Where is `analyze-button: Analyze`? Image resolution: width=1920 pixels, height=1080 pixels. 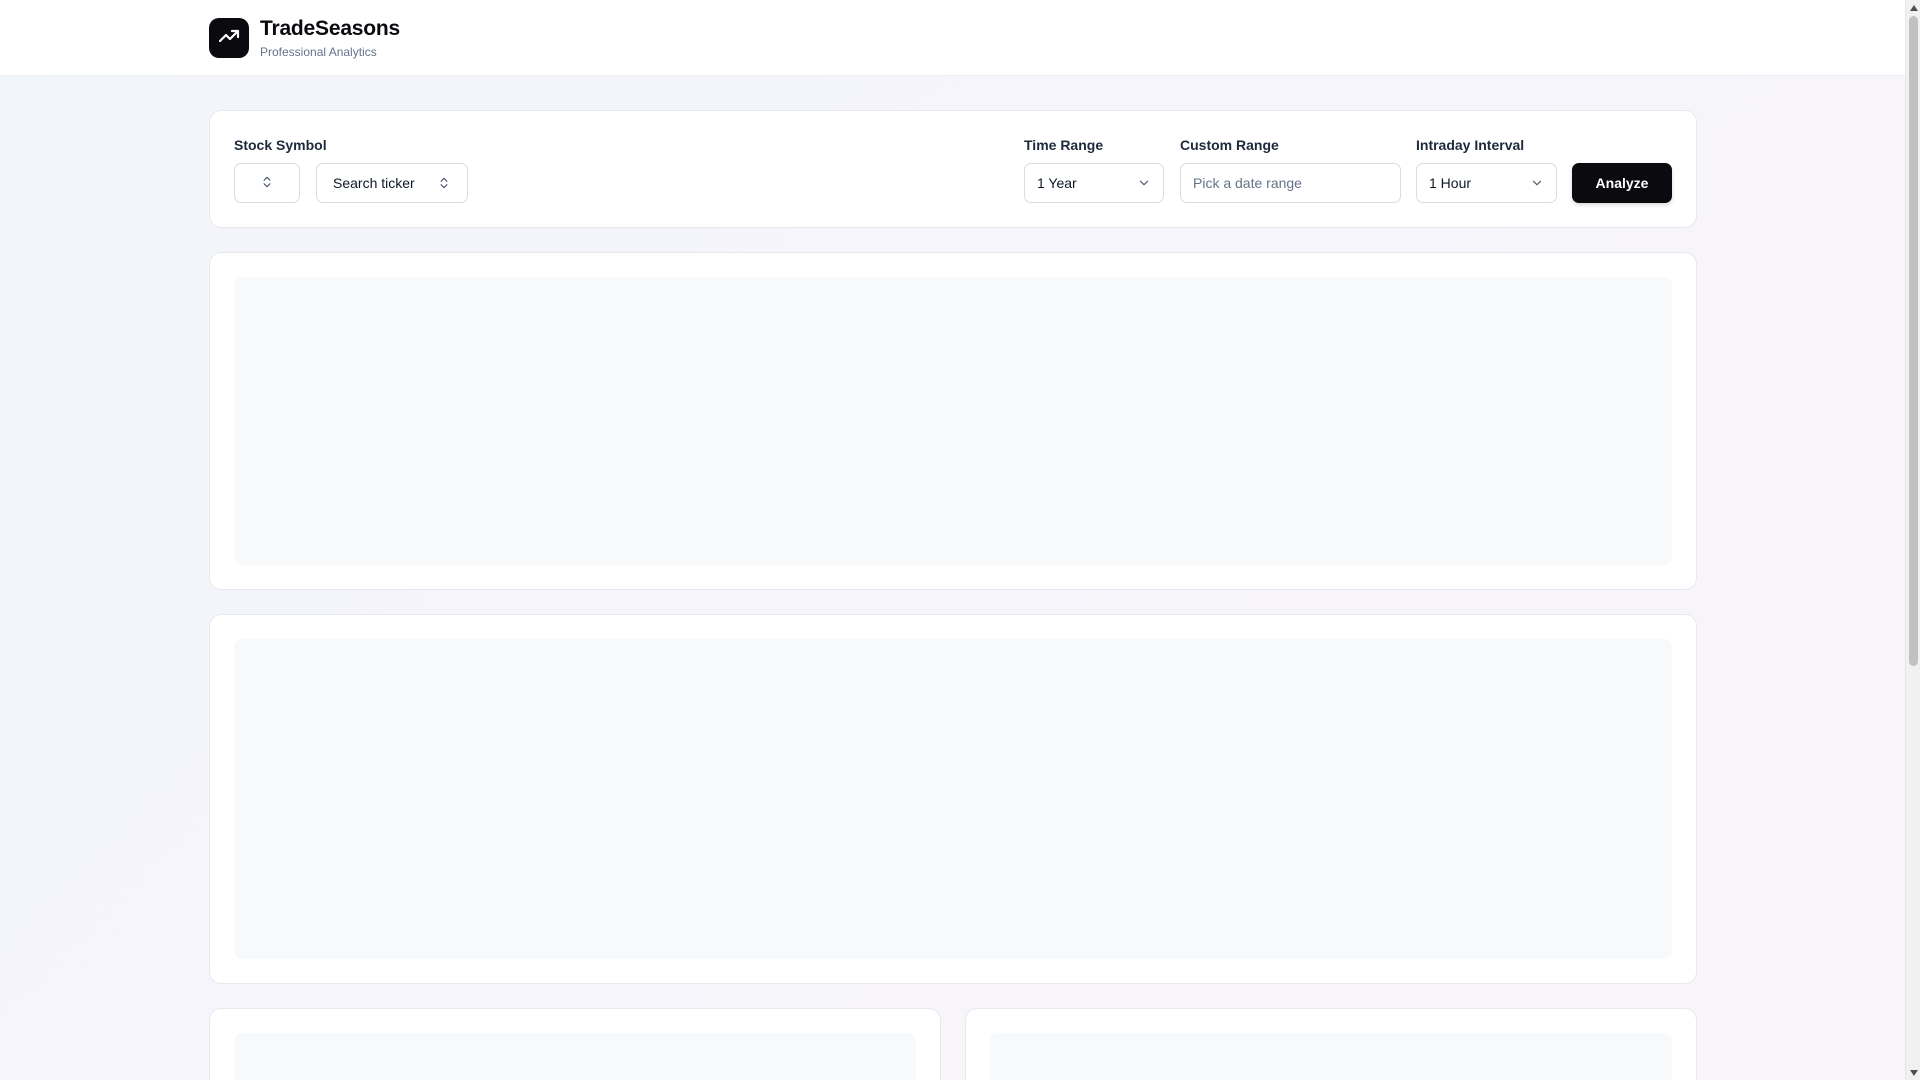 analyze-button: Analyze is located at coordinates (1622, 183).